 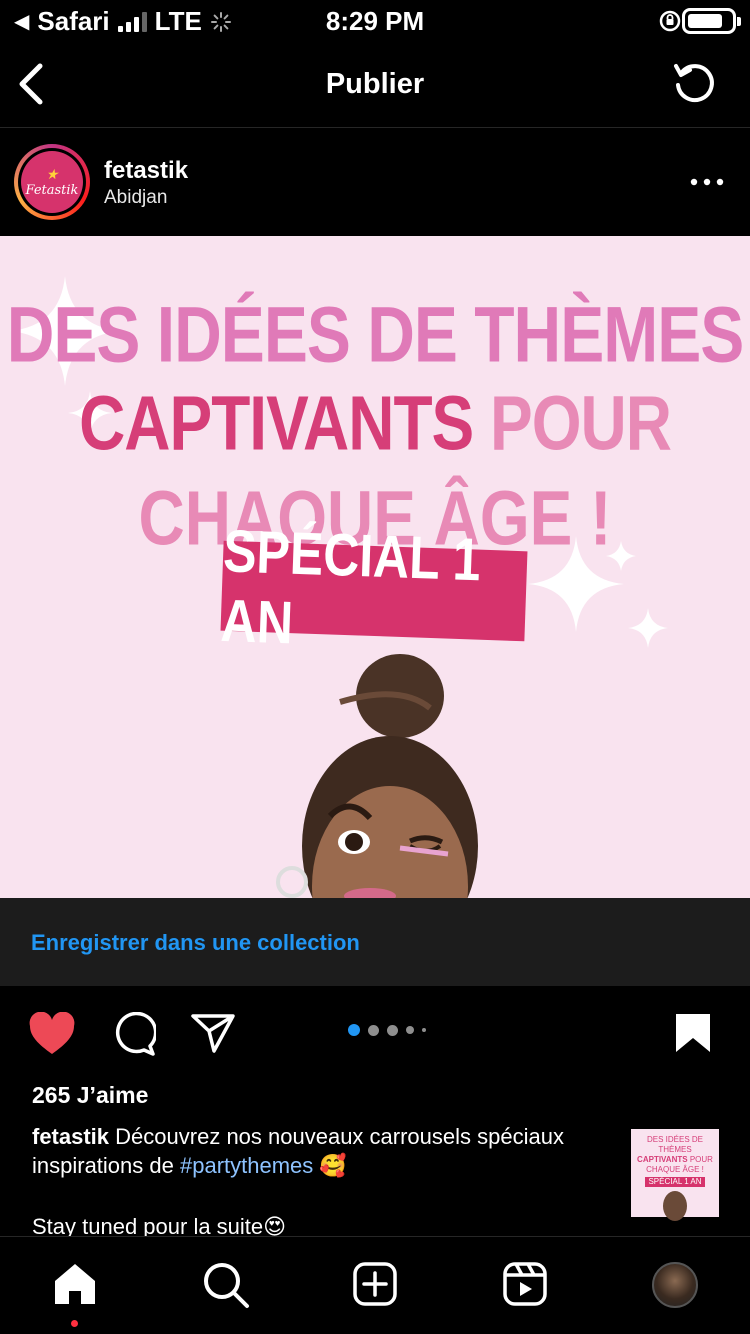 I want to click on share-send-icon, so click(x=213, y=1033).